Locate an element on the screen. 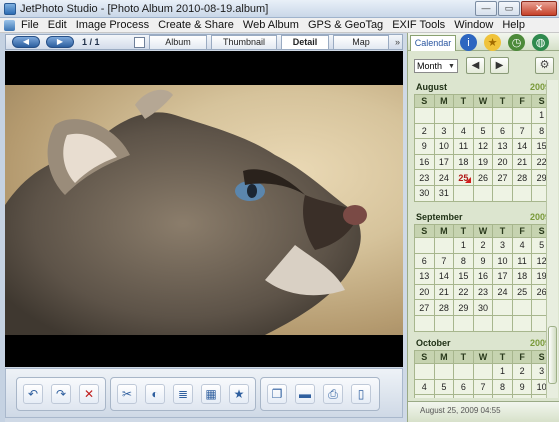  menu-edit: Edit is located at coordinates (57, 25).